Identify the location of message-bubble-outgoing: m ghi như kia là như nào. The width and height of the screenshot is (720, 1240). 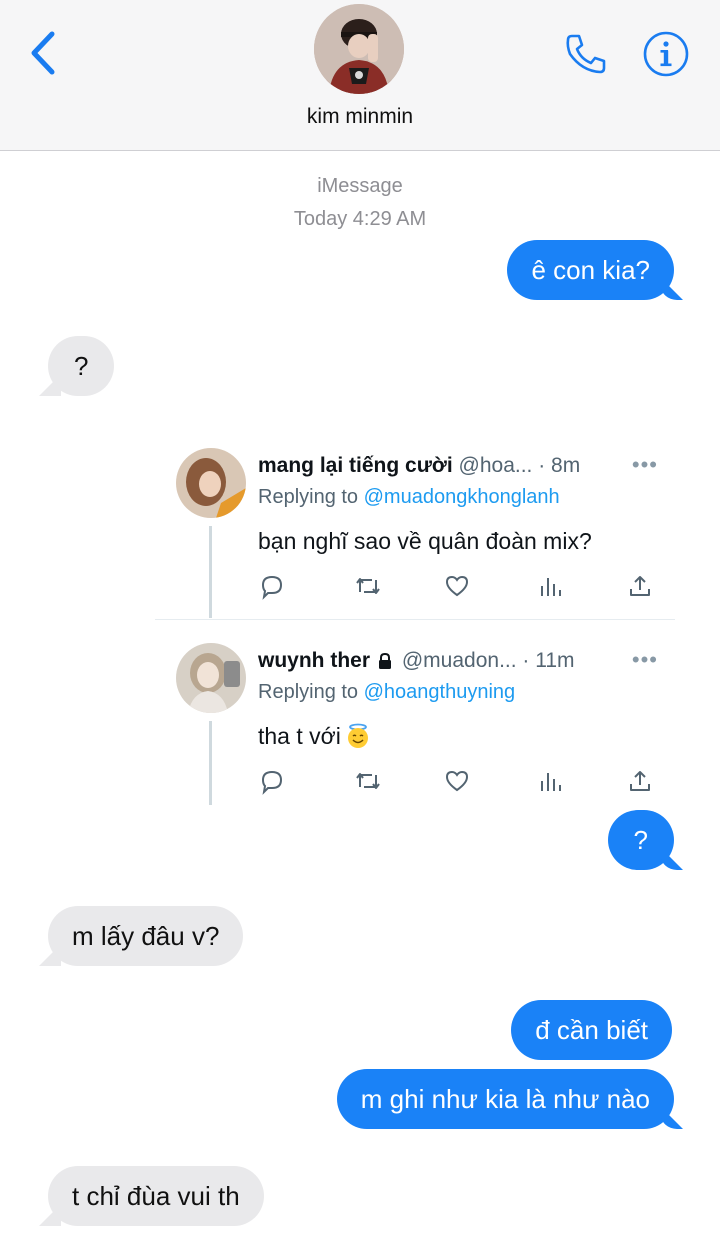
(505, 1099).